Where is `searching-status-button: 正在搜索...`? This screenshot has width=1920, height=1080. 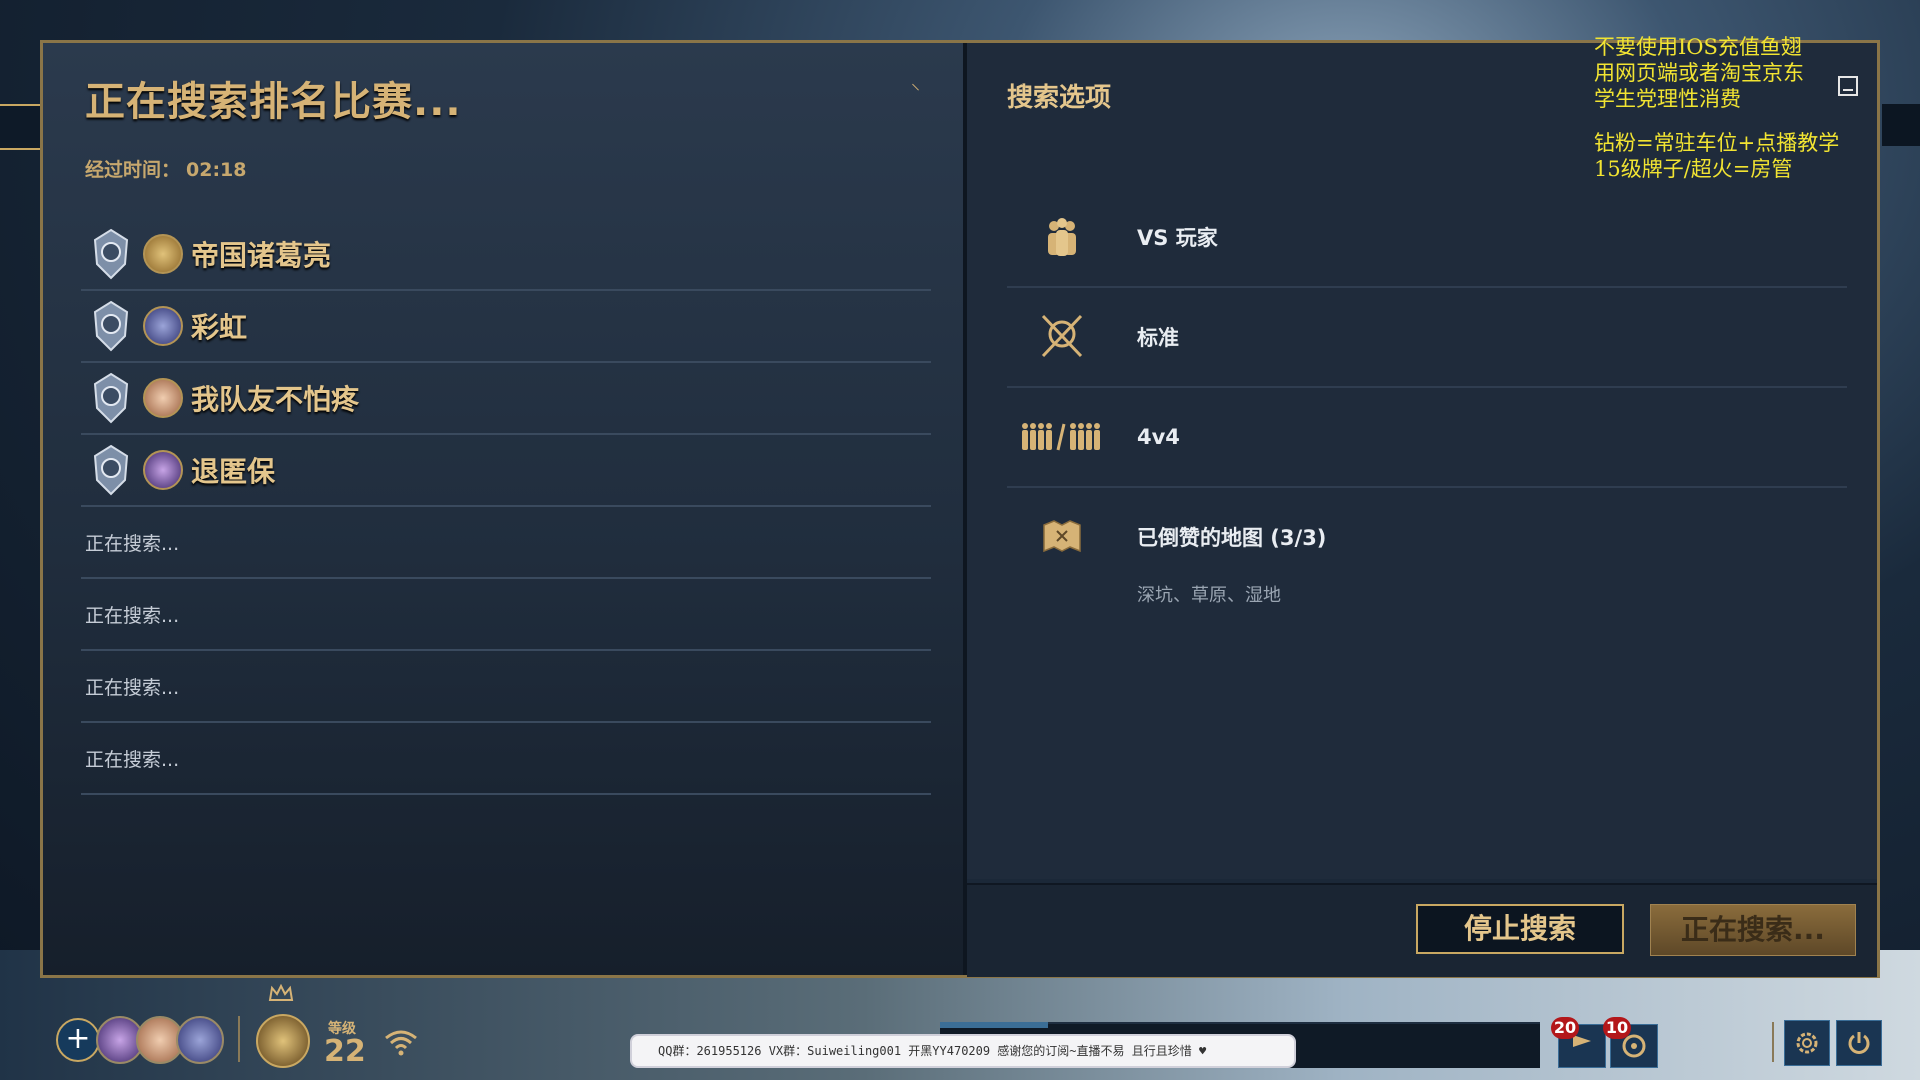 searching-status-button: 正在搜索... is located at coordinates (1753, 930).